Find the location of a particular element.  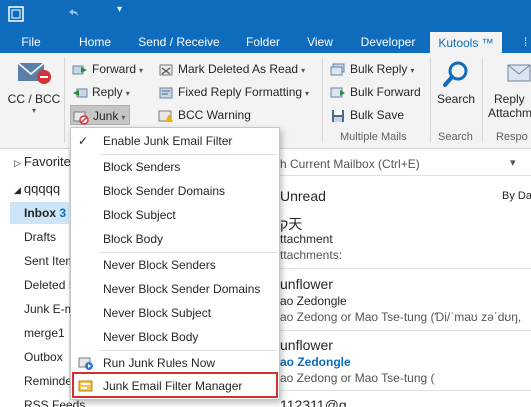

tab-file: File is located at coordinates (31, 42).